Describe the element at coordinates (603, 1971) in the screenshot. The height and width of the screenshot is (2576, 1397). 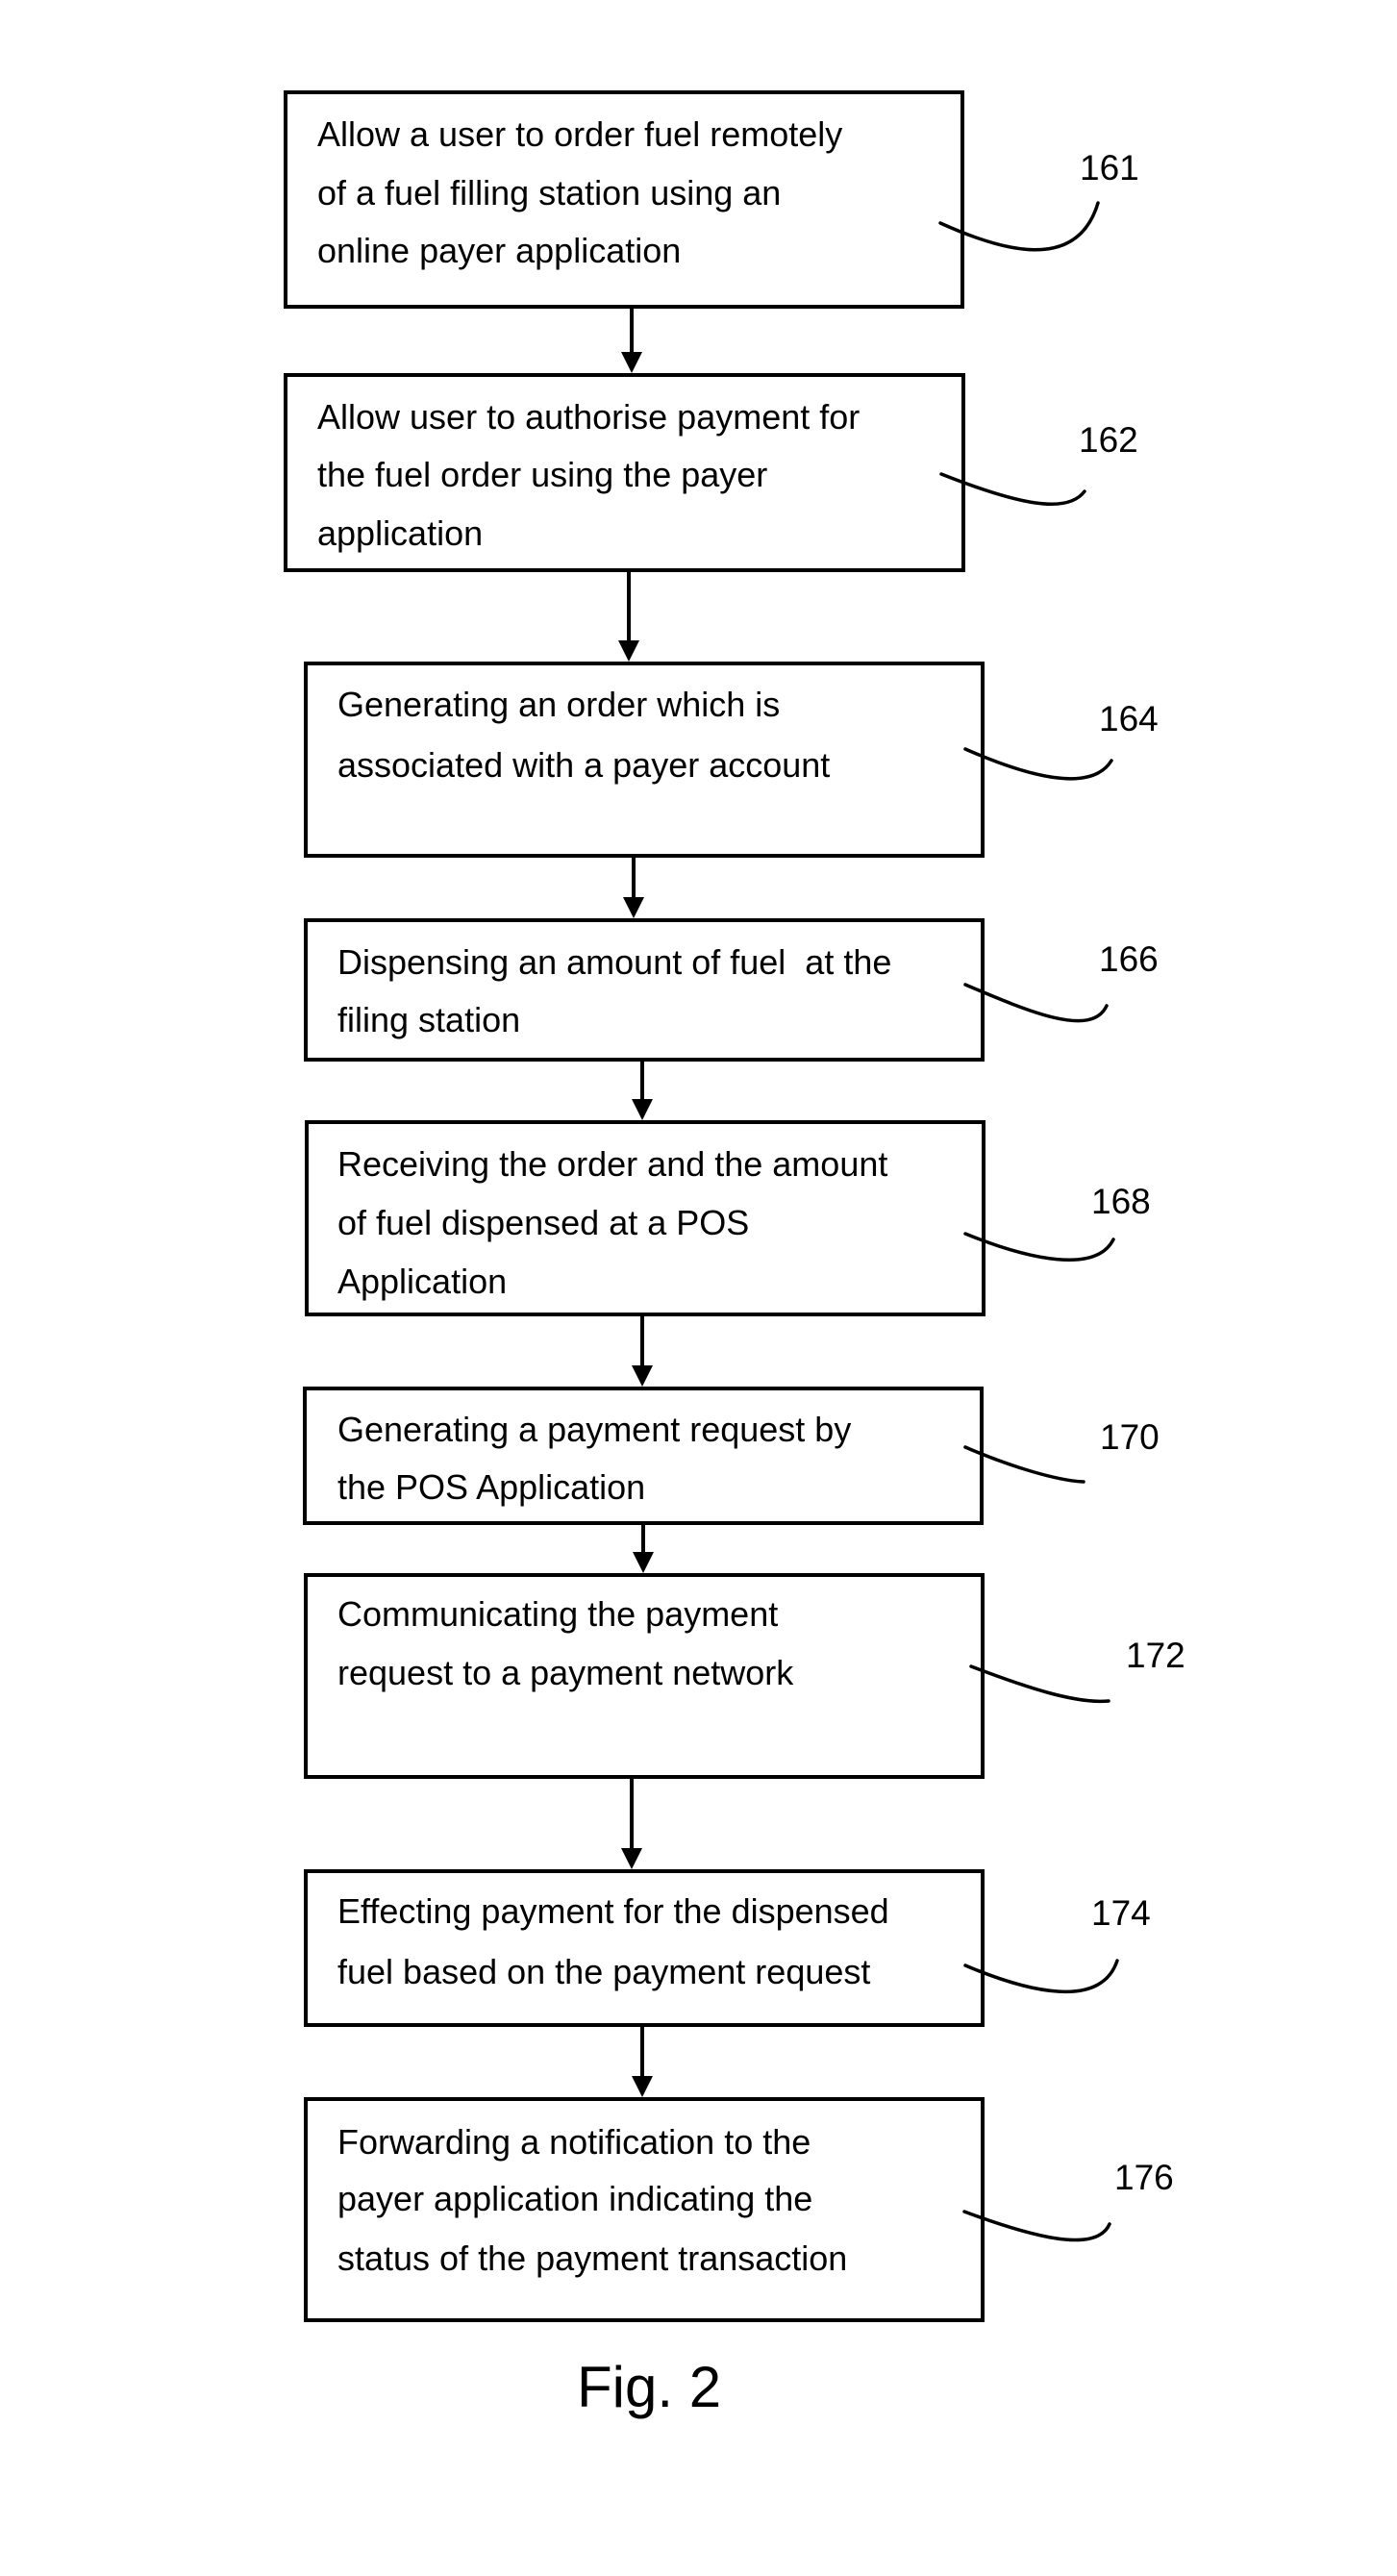
I see `step-text-line: fuel based on the payment request` at that location.